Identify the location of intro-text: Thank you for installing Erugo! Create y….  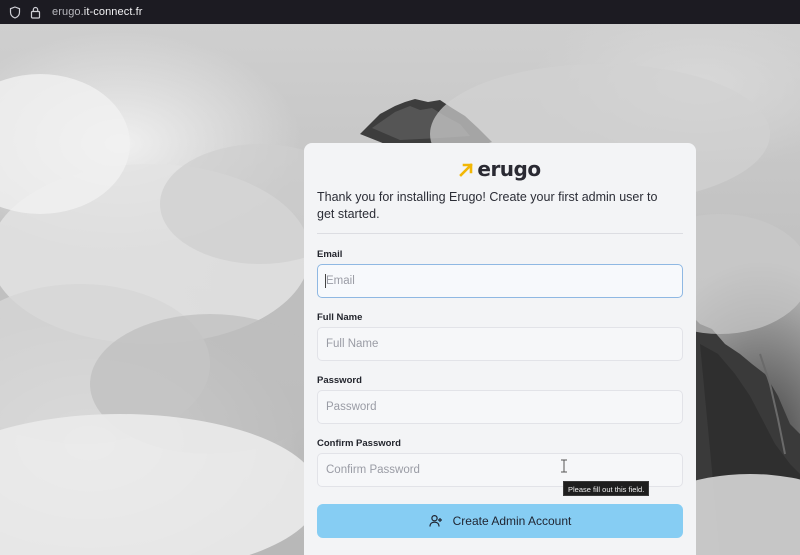
(487, 205).